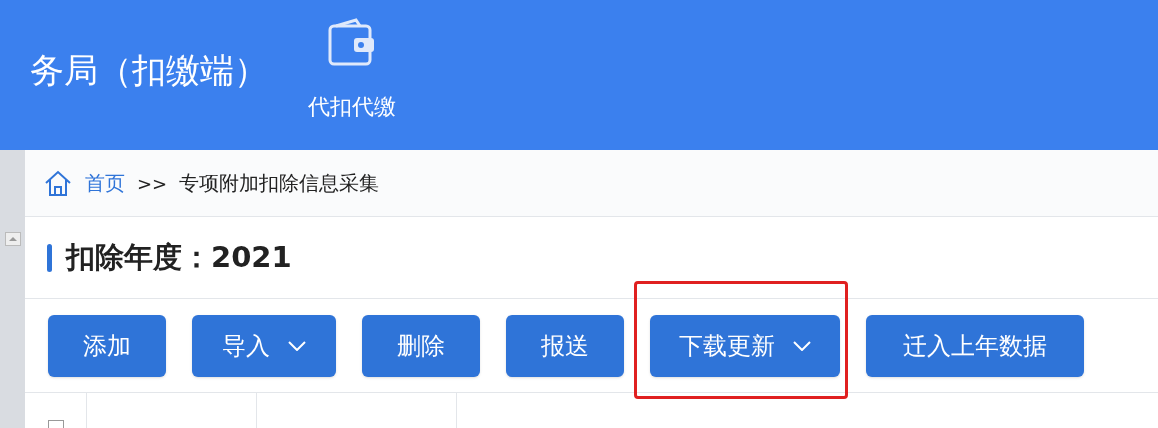  I want to click on section-marker, so click(49, 257).